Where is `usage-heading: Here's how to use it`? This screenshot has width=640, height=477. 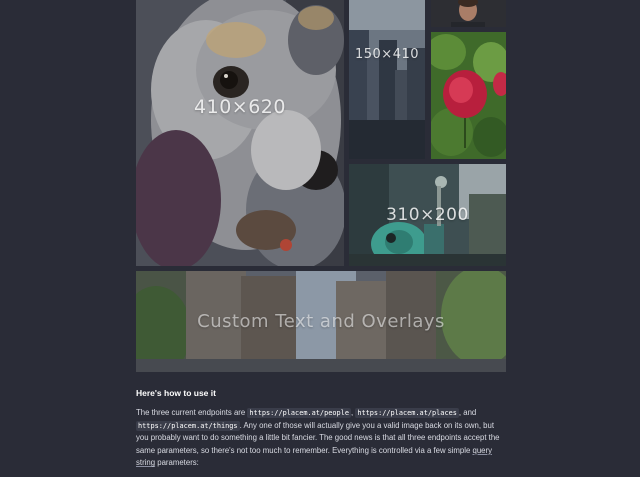 usage-heading: Here's how to use it is located at coordinates (176, 393).